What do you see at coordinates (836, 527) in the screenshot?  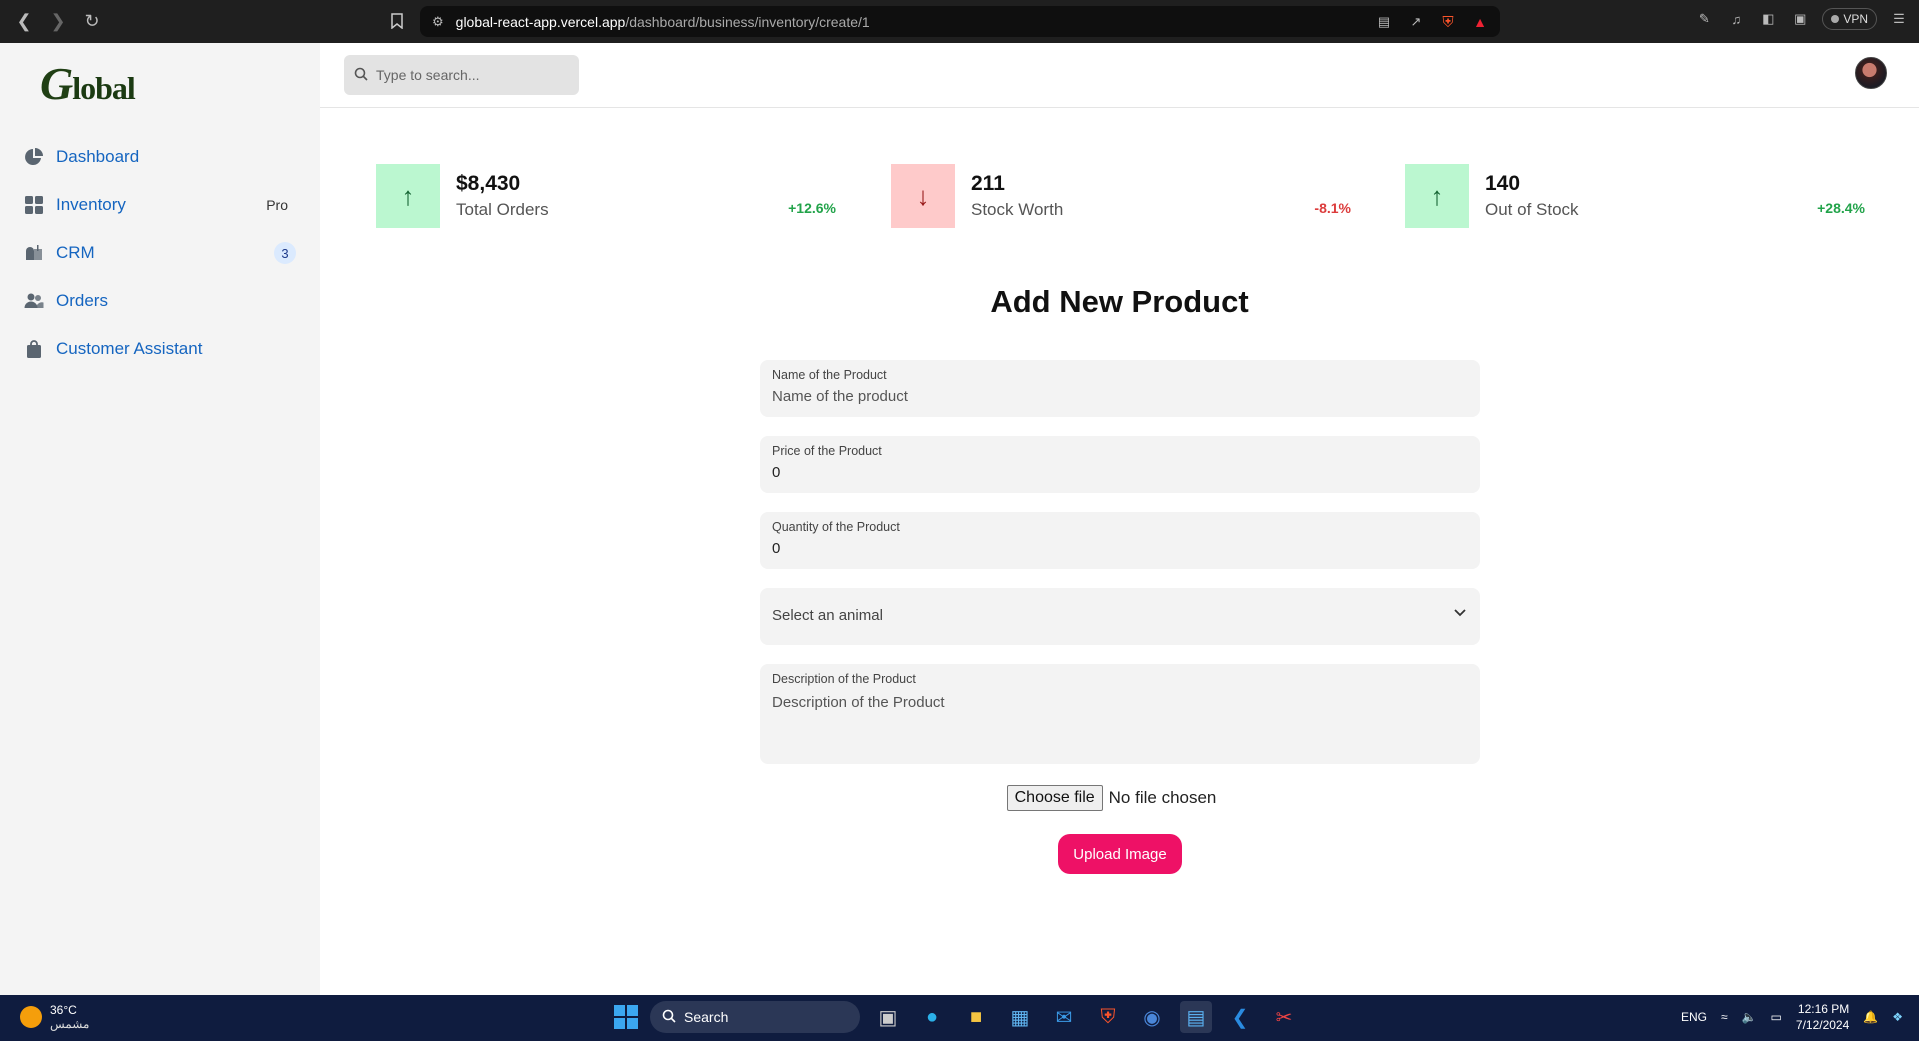 I see `field-label: Quantity of the Product` at bounding box center [836, 527].